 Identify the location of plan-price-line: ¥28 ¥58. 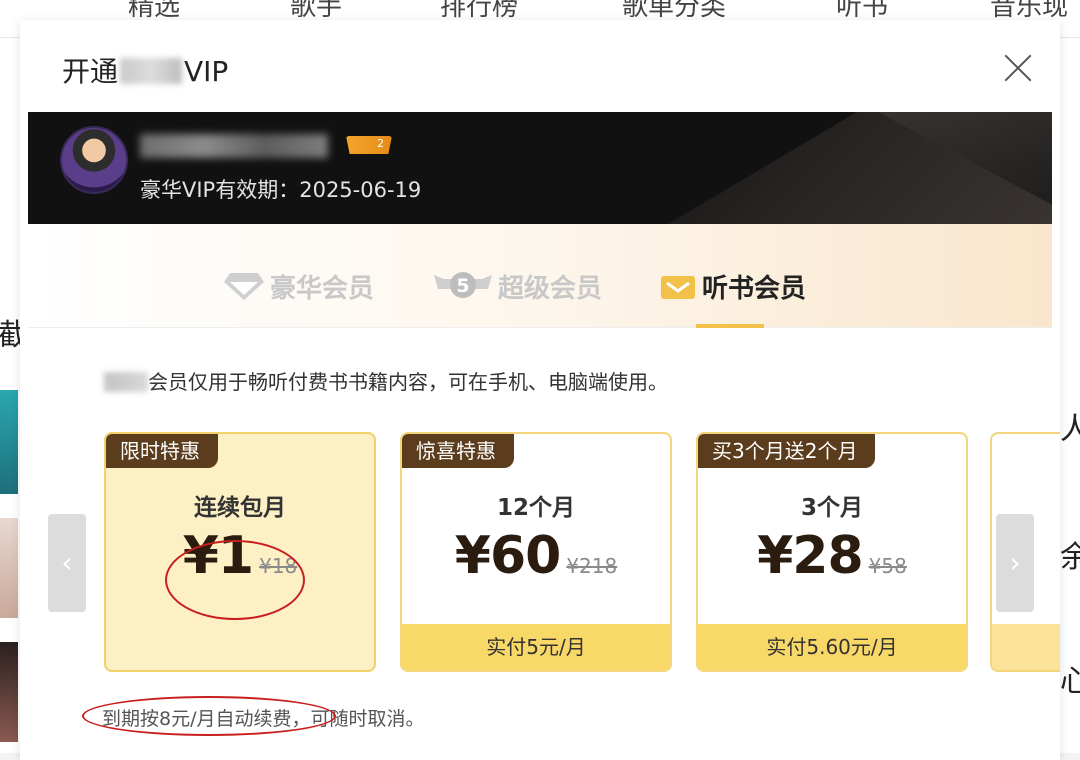
(832, 556).